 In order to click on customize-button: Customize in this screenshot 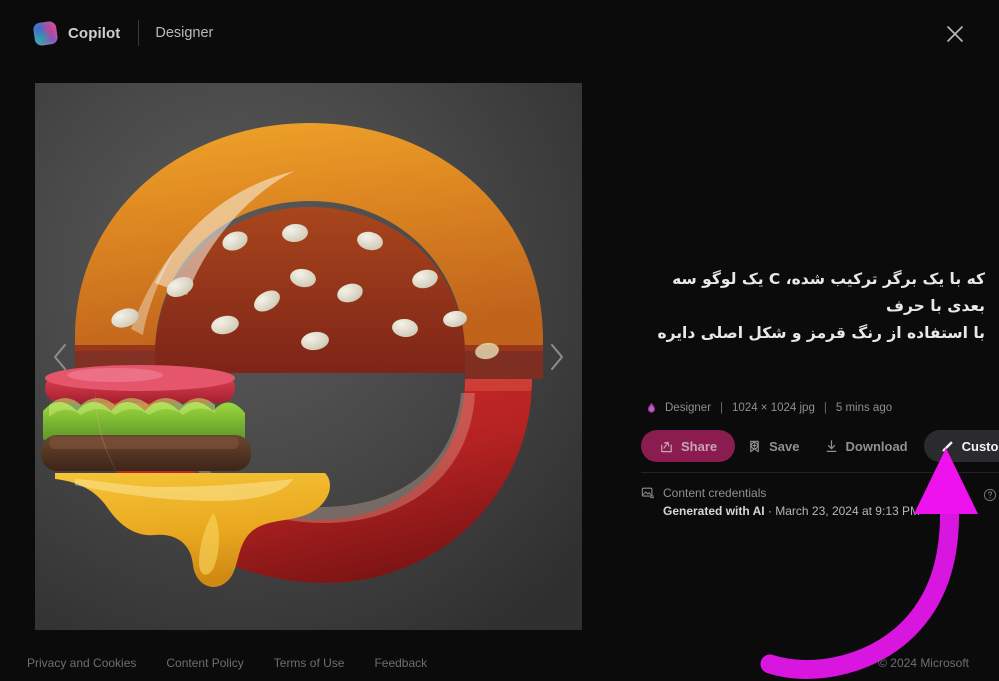, I will do `click(961, 446)`.